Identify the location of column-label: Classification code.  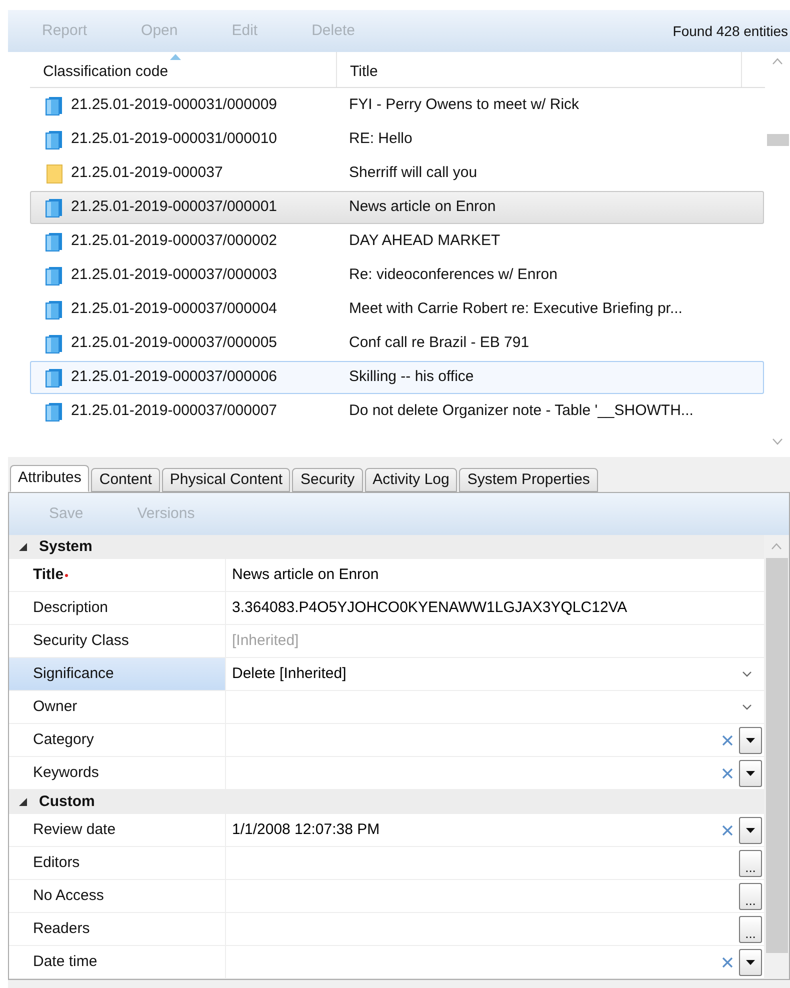
(105, 72).